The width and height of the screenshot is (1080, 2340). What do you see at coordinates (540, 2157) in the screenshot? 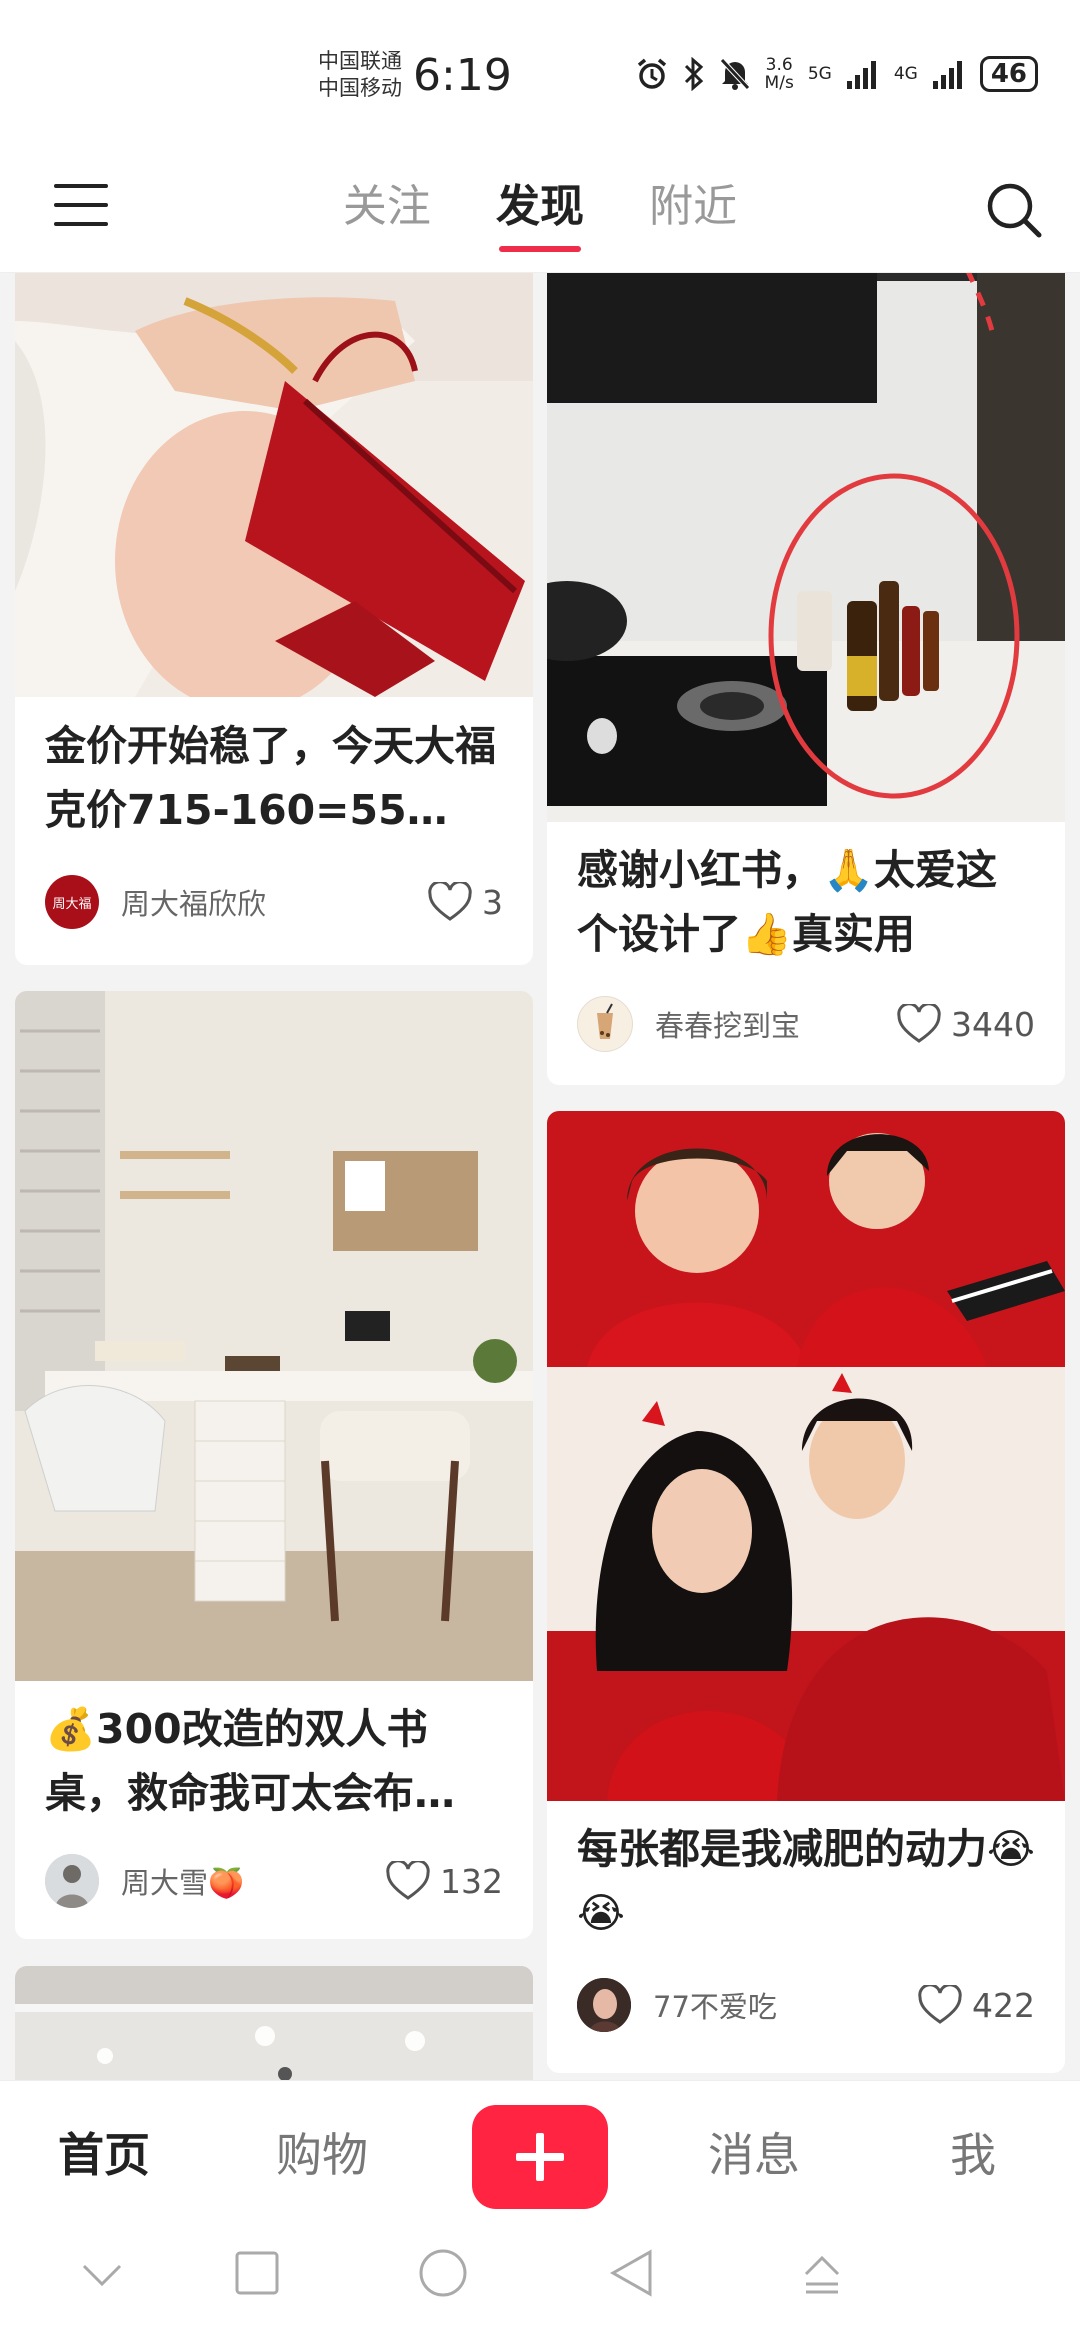
I see `publish-button` at bounding box center [540, 2157].